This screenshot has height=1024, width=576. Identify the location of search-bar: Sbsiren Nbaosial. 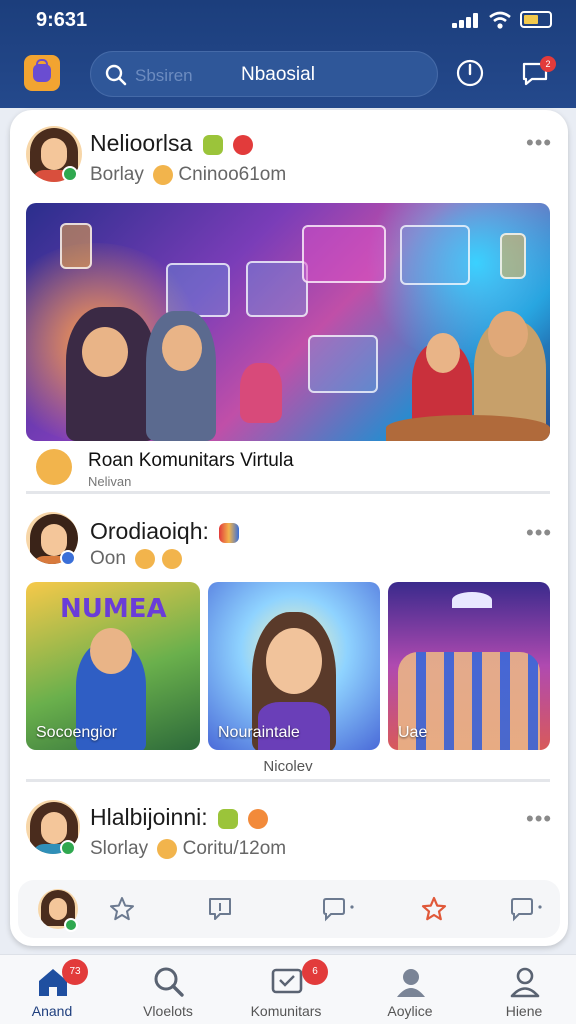
(264, 74).